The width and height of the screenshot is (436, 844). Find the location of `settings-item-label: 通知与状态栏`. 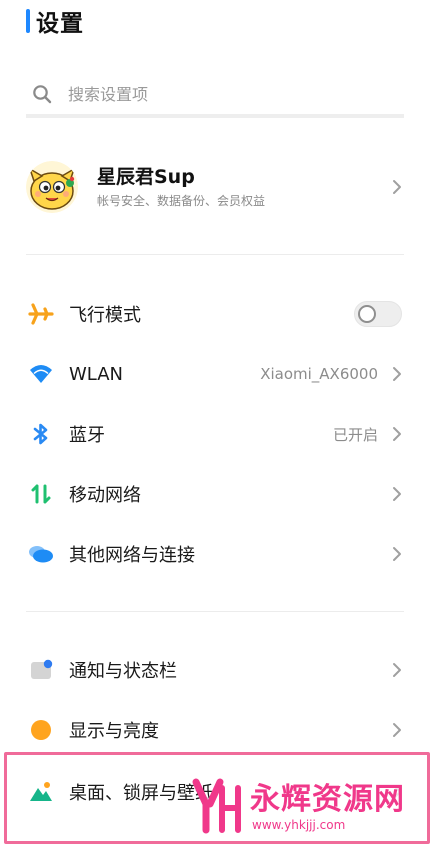

settings-item-label: 通知与状态栏 is located at coordinates (123, 671).